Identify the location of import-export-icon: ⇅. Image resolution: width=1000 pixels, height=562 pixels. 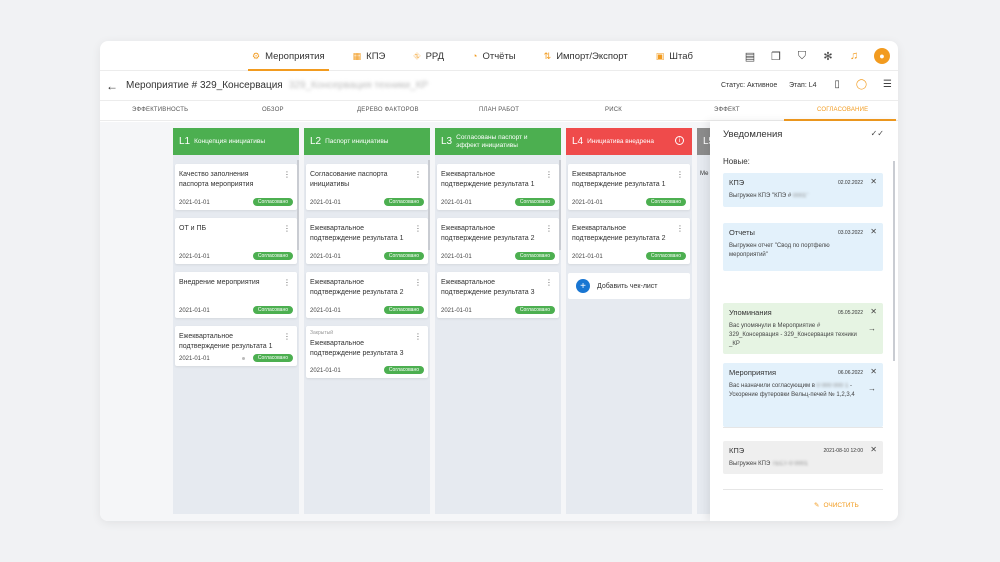
(547, 55).